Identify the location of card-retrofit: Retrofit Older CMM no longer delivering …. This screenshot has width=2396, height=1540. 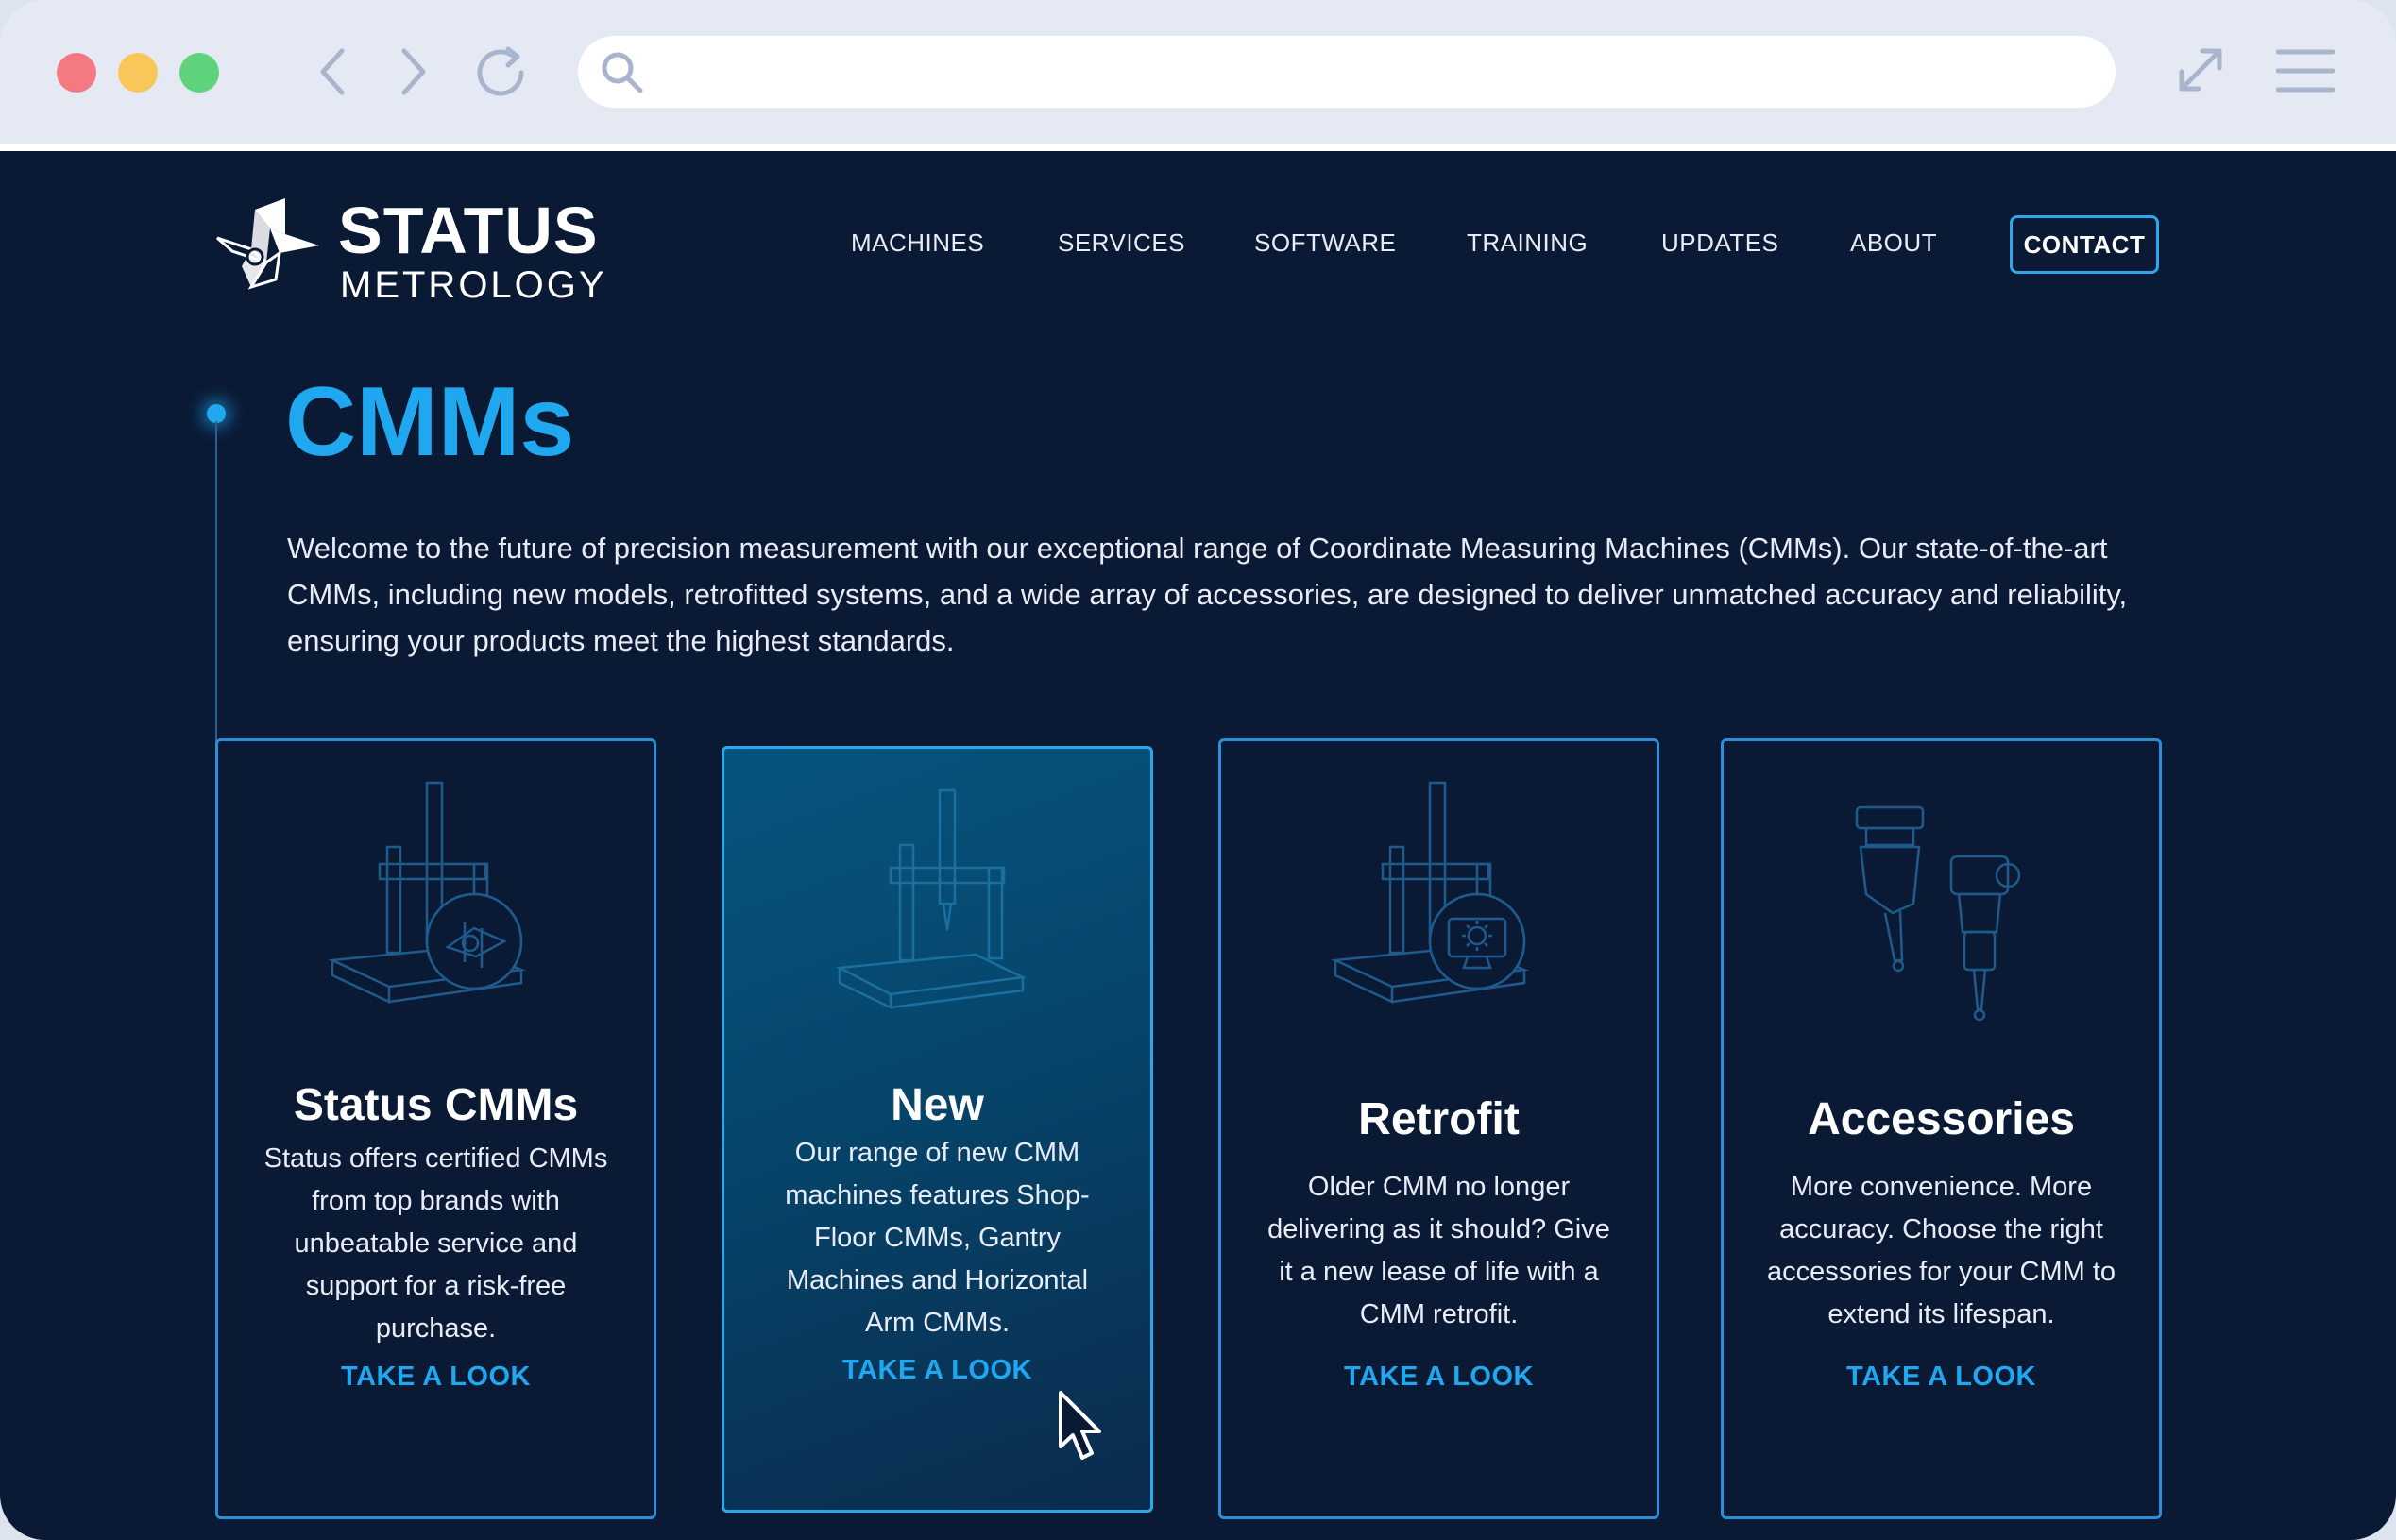
(1438, 1128).